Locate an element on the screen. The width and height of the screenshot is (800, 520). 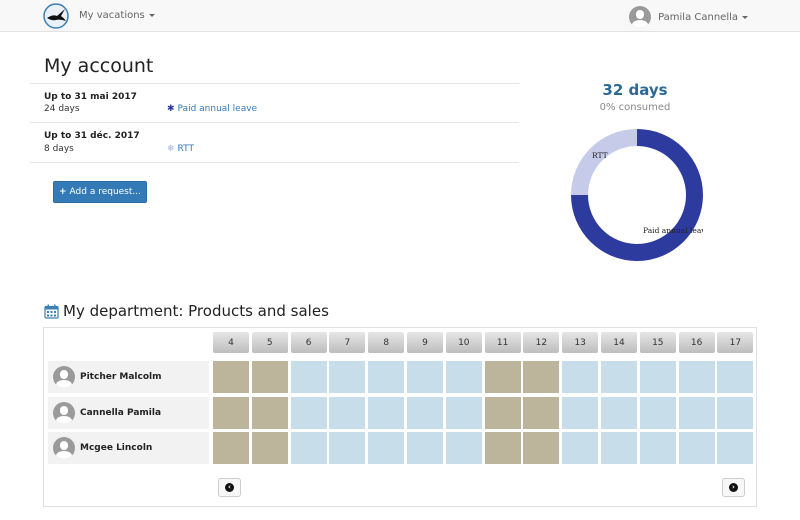
day-header: 6 is located at coordinates (308, 342).